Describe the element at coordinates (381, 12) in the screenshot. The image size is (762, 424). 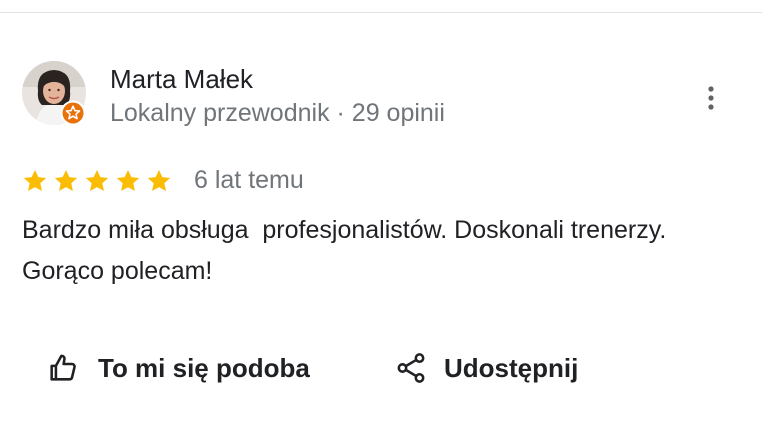
I see `top-divider` at that location.